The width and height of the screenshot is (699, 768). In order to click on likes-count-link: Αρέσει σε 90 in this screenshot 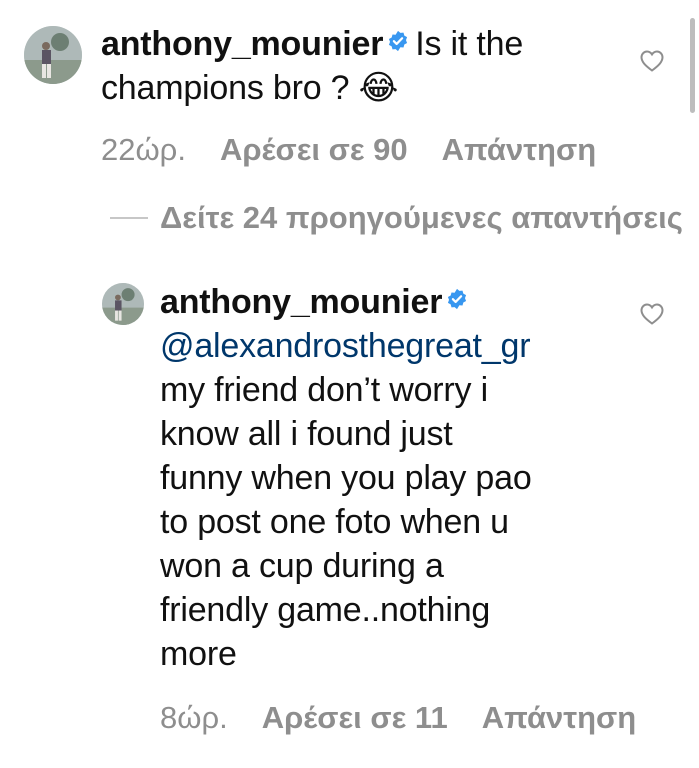, I will do `click(314, 149)`.